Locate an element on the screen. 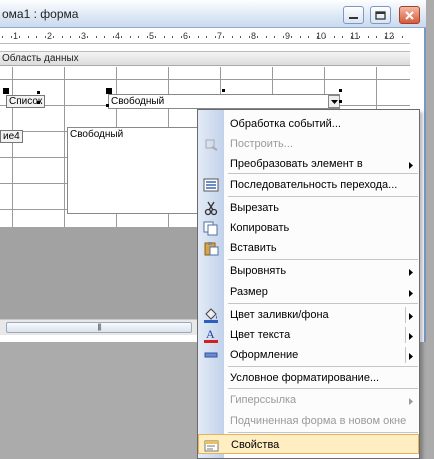 This screenshot has height=459, width=434. chevron-down-icon is located at coordinates (334, 101).